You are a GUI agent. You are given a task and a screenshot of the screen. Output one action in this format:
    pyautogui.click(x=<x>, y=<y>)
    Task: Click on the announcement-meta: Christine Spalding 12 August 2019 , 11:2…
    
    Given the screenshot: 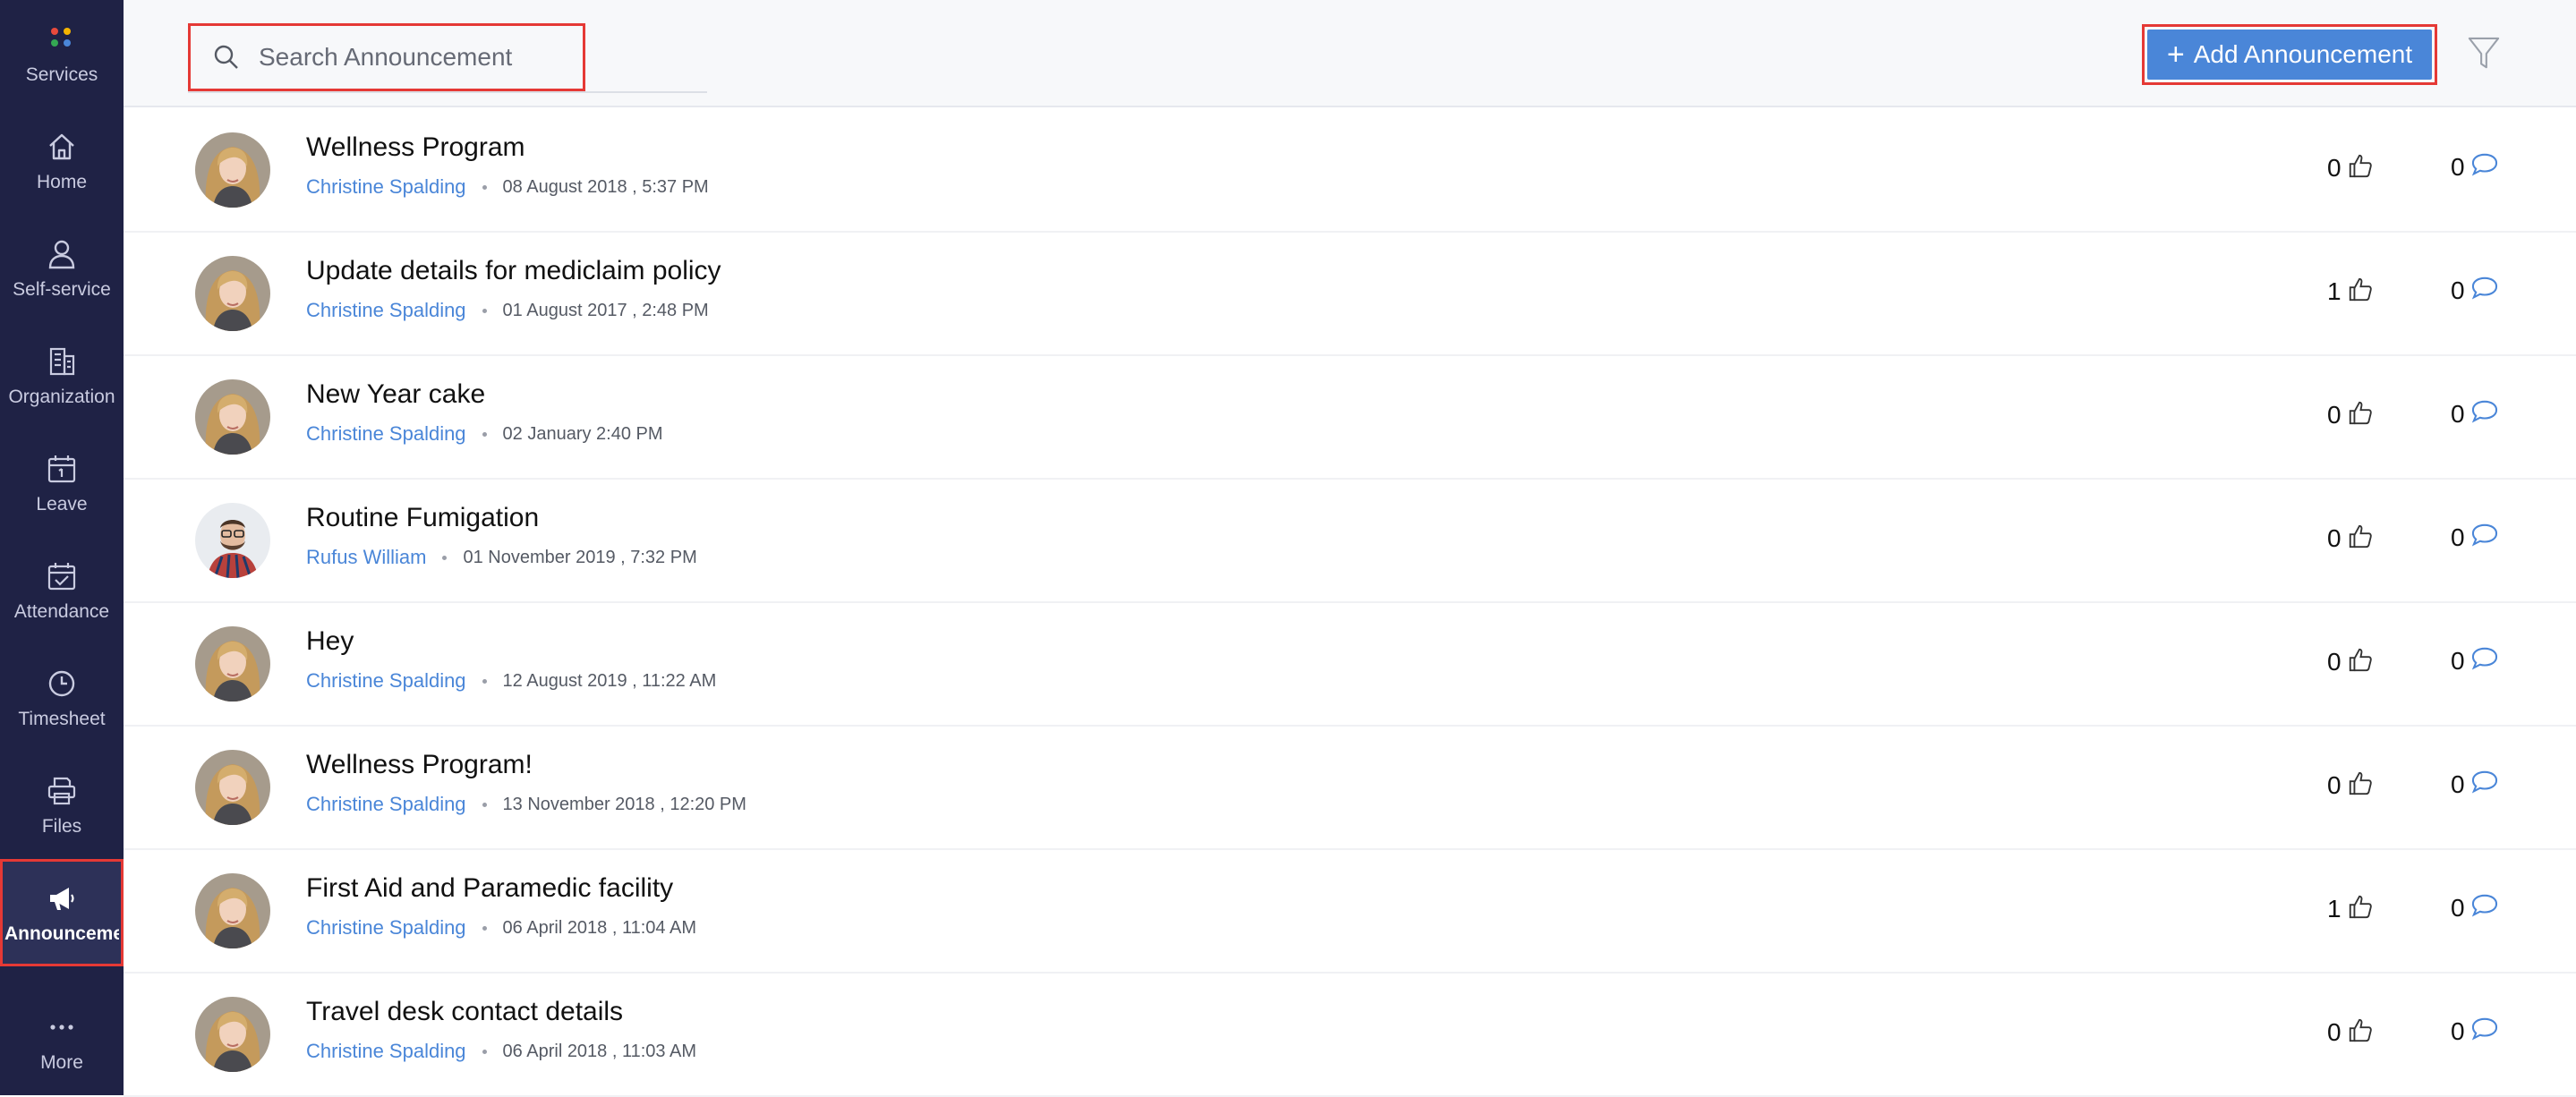 What is the action you would take?
    pyautogui.click(x=511, y=681)
    